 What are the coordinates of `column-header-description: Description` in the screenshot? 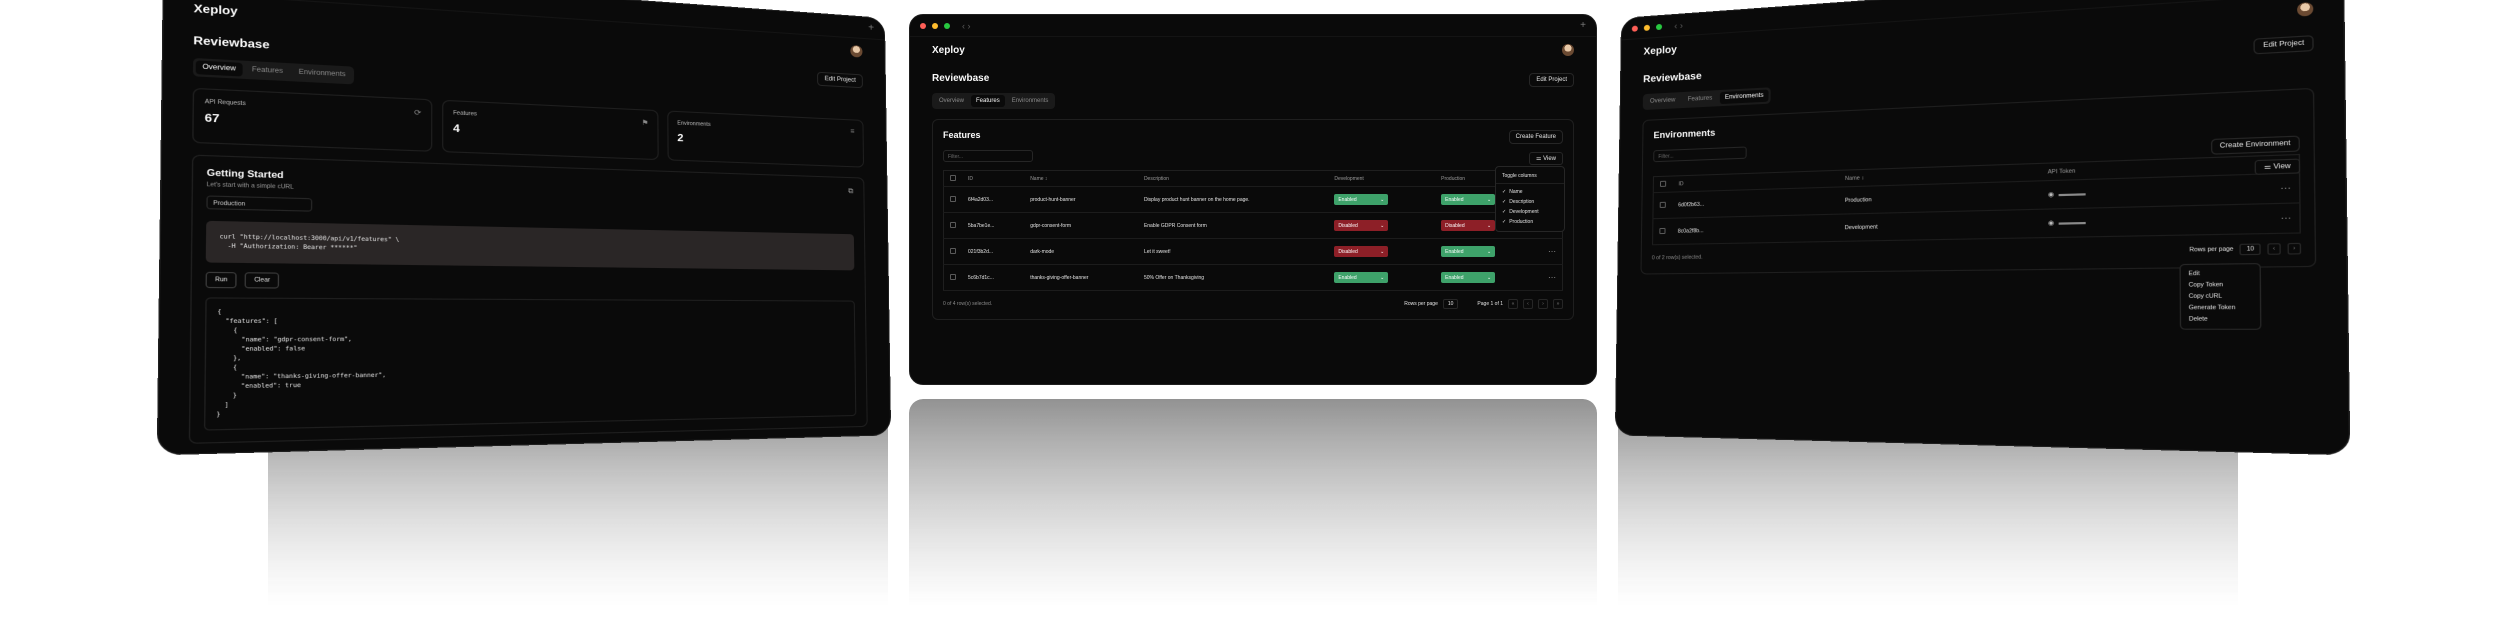 It's located at (1233, 178).